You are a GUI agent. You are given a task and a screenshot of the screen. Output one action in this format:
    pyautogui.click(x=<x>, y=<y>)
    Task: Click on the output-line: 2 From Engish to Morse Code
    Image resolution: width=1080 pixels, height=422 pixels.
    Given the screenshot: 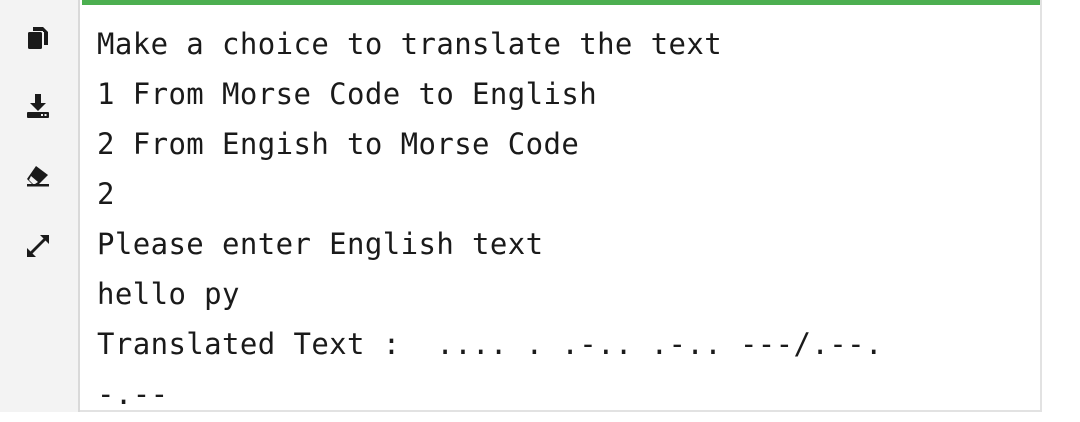 What is the action you would take?
    pyautogui.click(x=338, y=144)
    